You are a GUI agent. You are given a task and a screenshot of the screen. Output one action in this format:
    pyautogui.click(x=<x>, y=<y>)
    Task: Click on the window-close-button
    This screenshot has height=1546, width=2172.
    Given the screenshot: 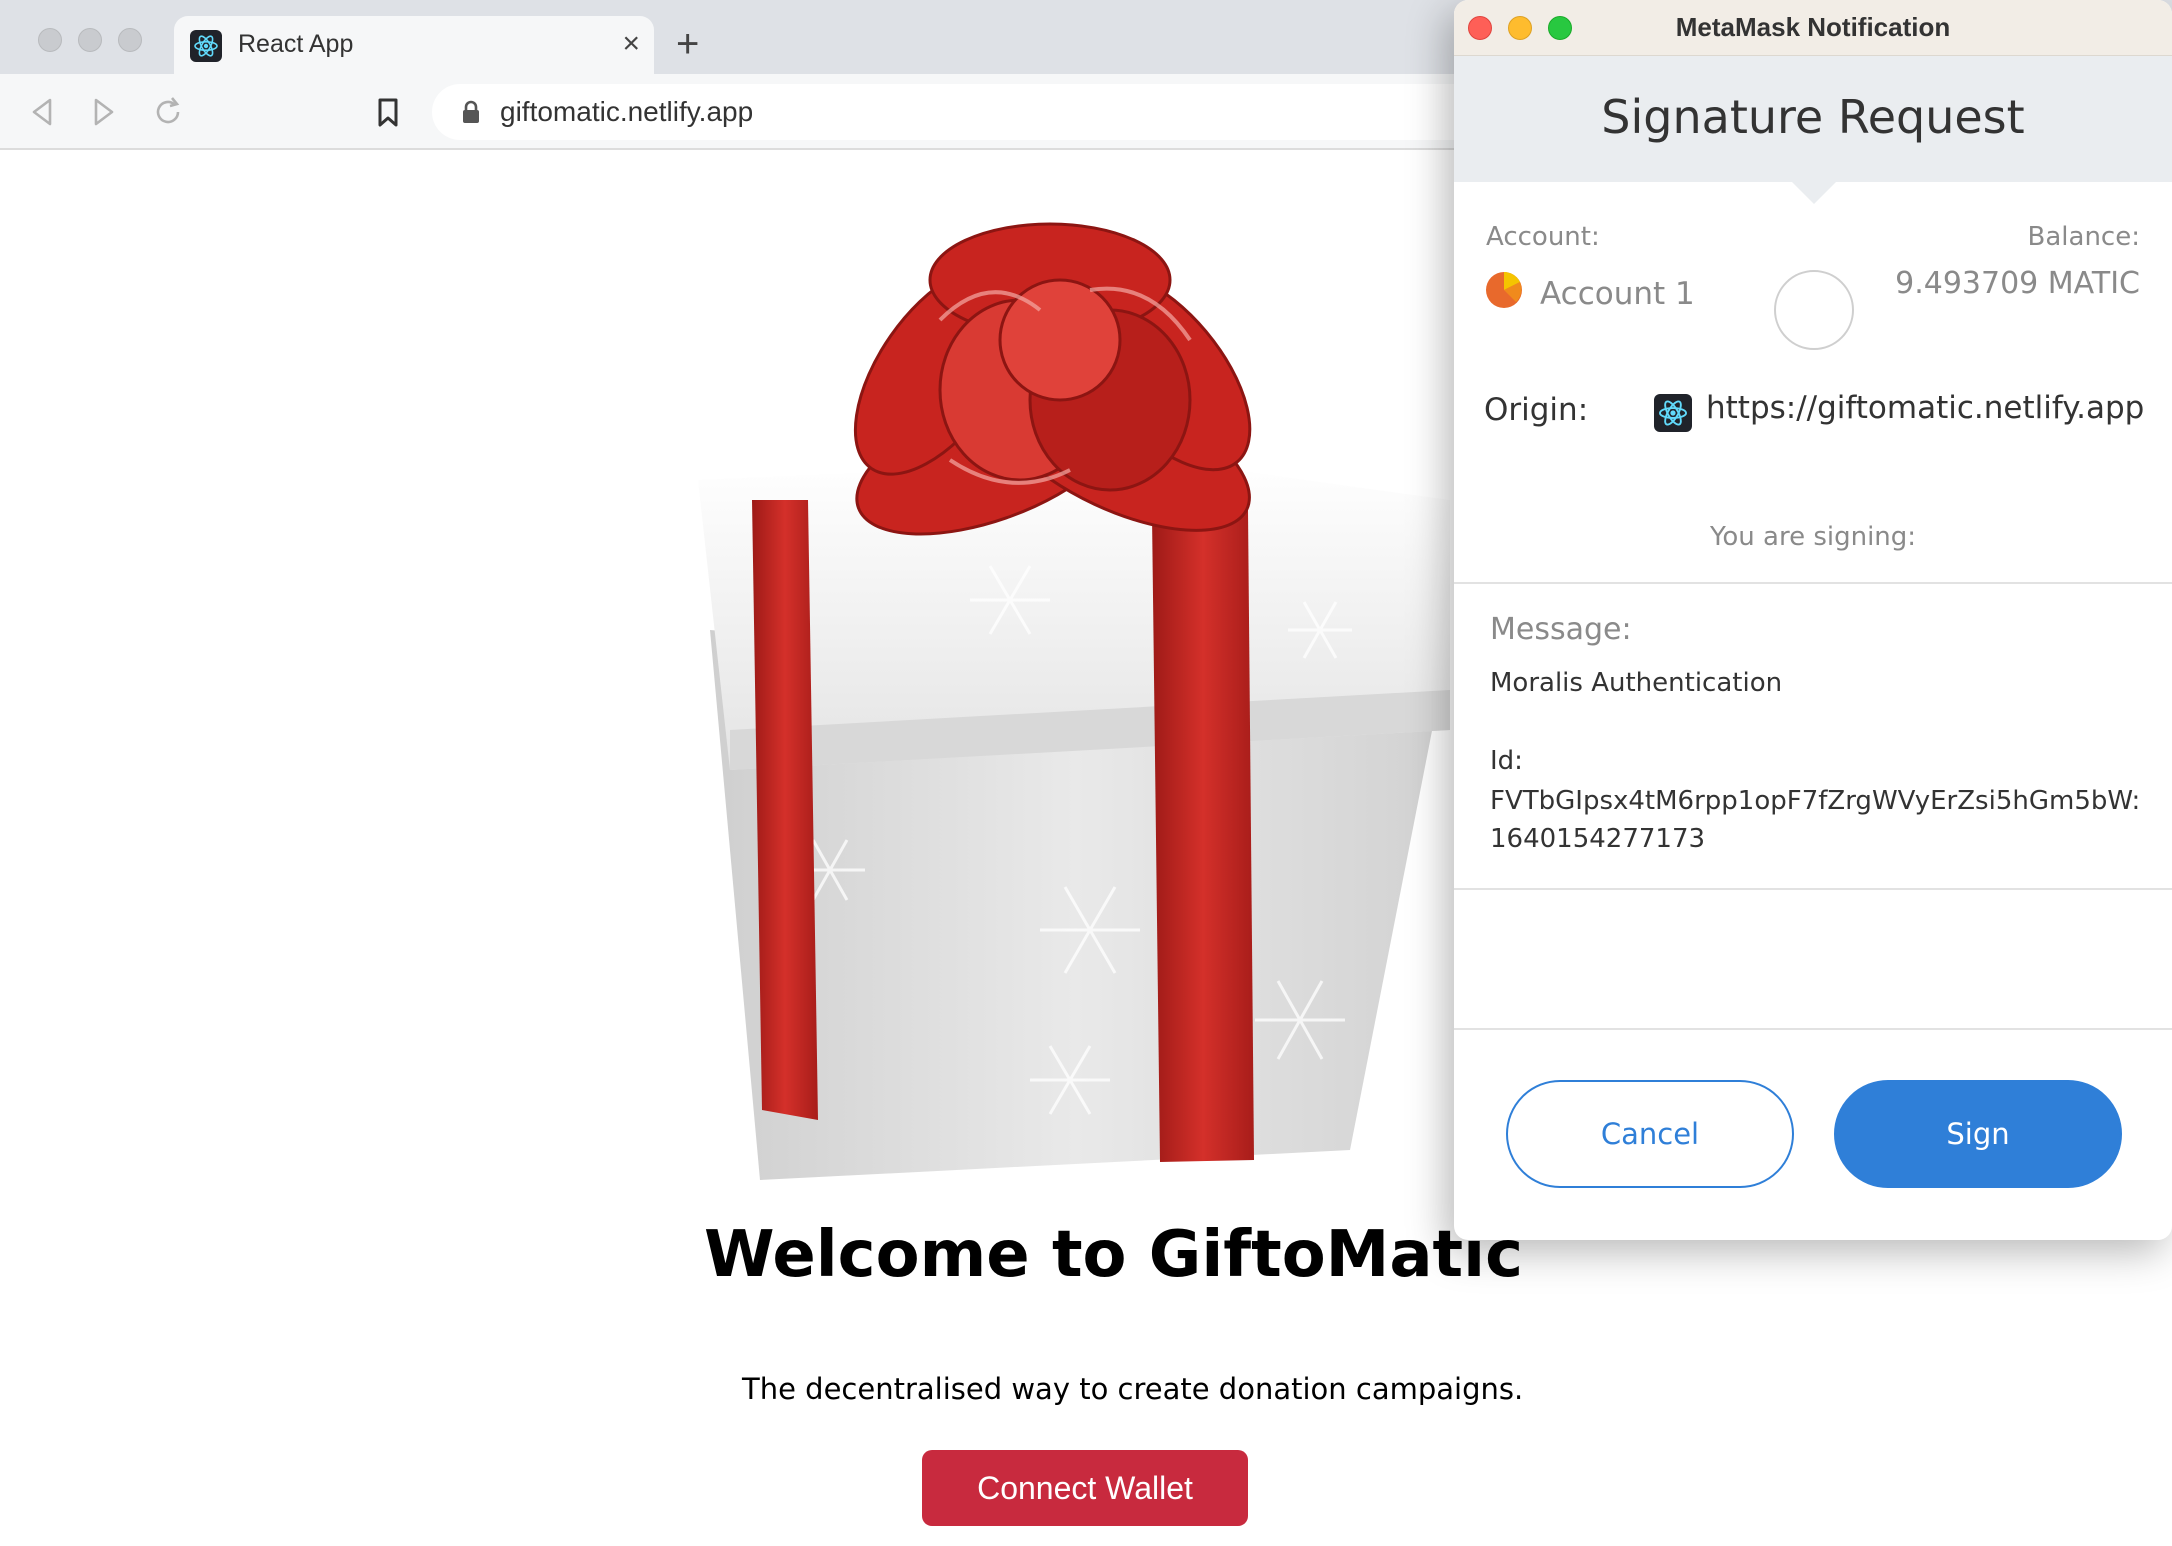 What is the action you would take?
    pyautogui.click(x=50, y=40)
    